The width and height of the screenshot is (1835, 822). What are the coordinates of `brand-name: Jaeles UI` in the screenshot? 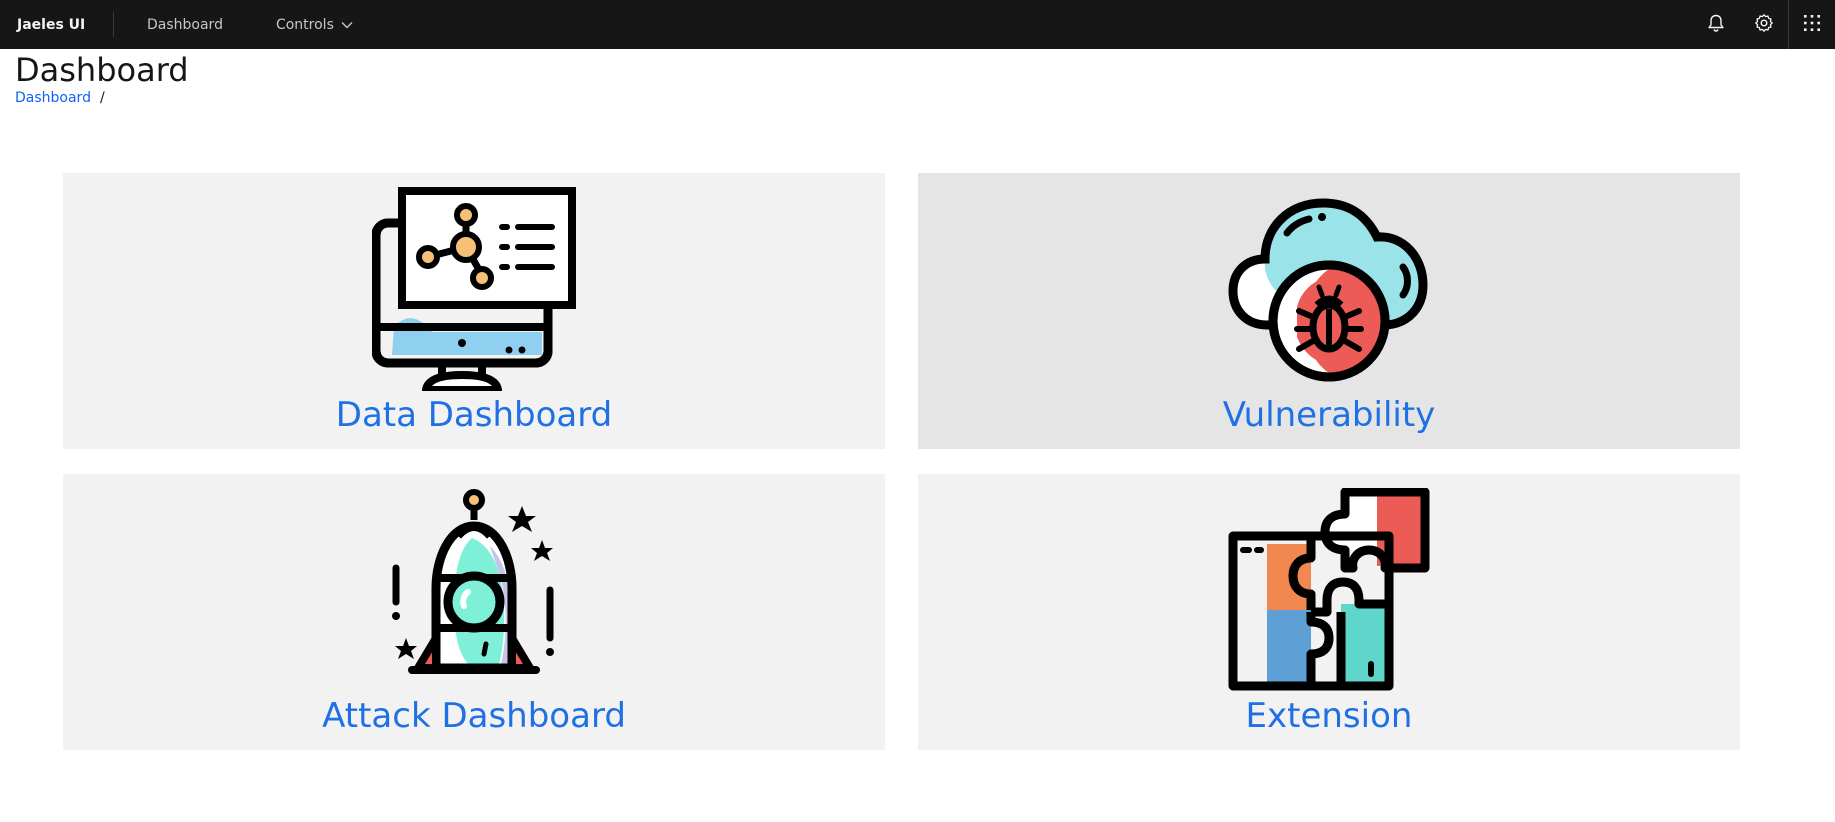 It's located at (56, 25).